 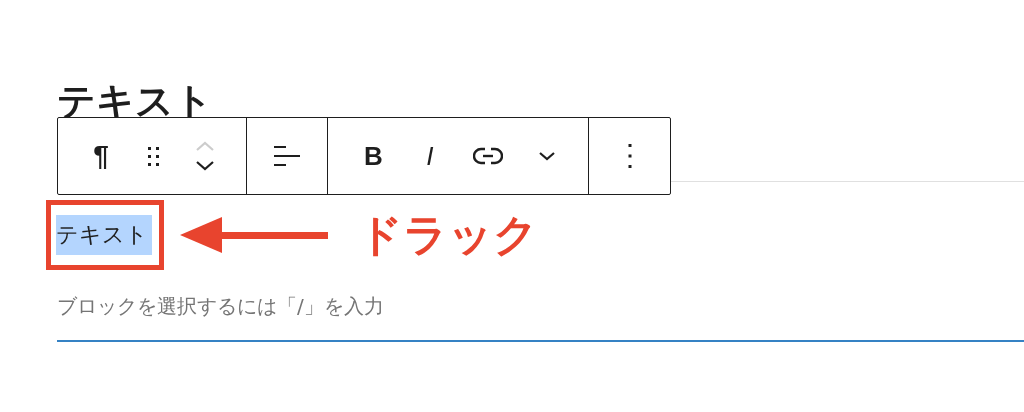 What do you see at coordinates (220, 306) in the screenshot?
I see `placeholder-text: ブロックを選択するには「/」を入力` at bounding box center [220, 306].